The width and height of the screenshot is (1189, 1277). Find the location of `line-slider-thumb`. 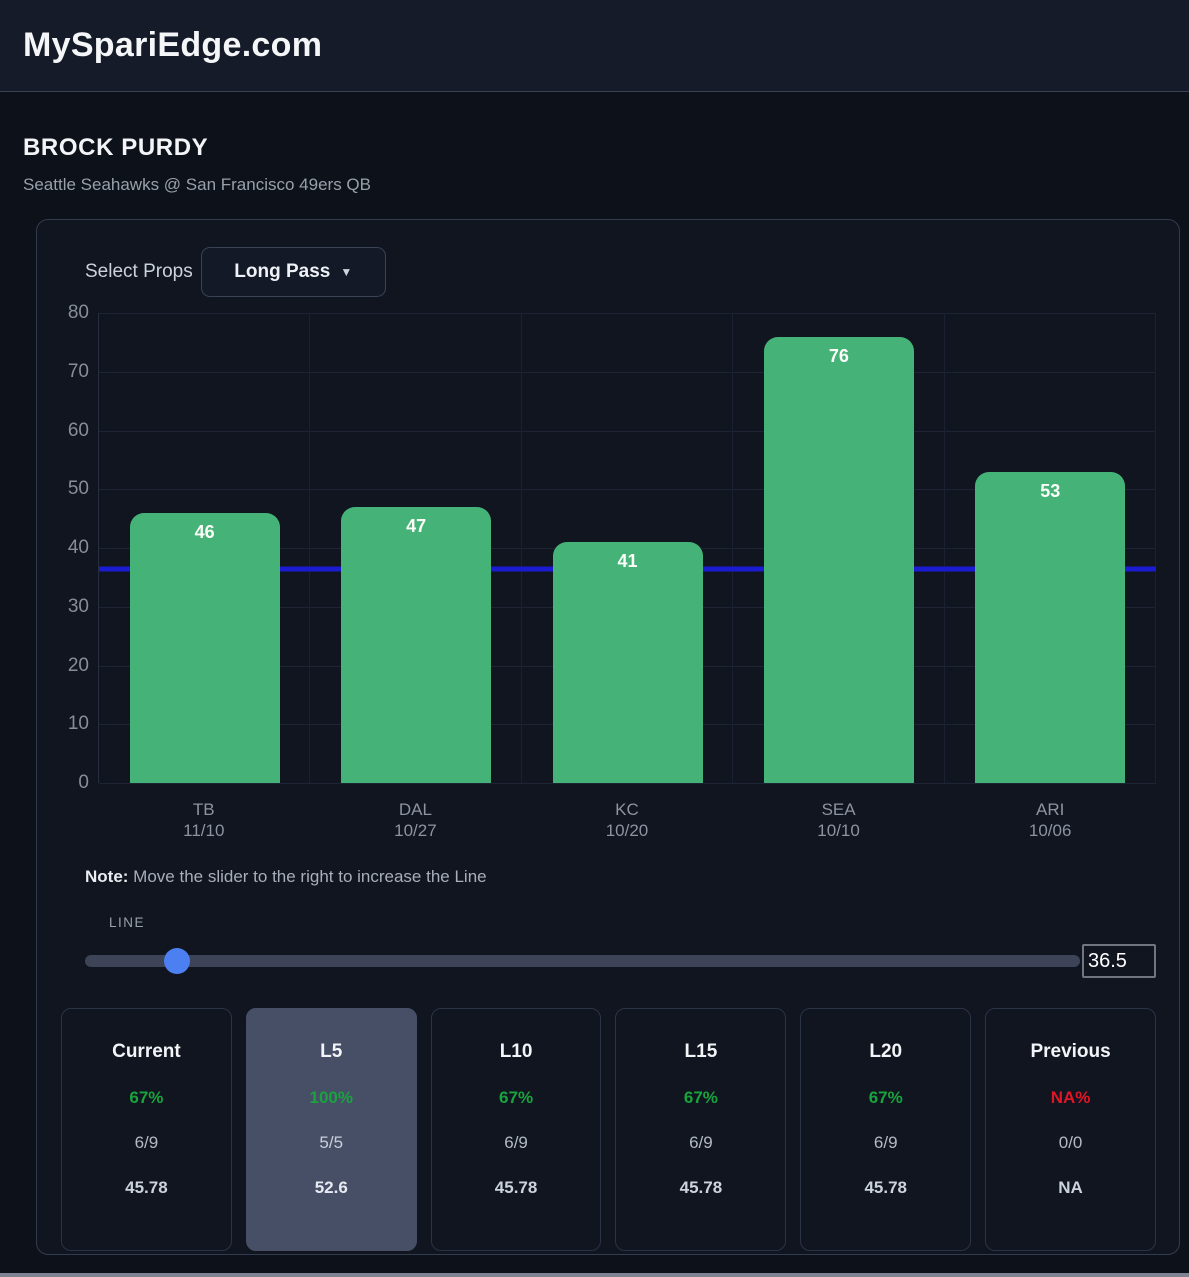

line-slider-thumb is located at coordinates (176, 961).